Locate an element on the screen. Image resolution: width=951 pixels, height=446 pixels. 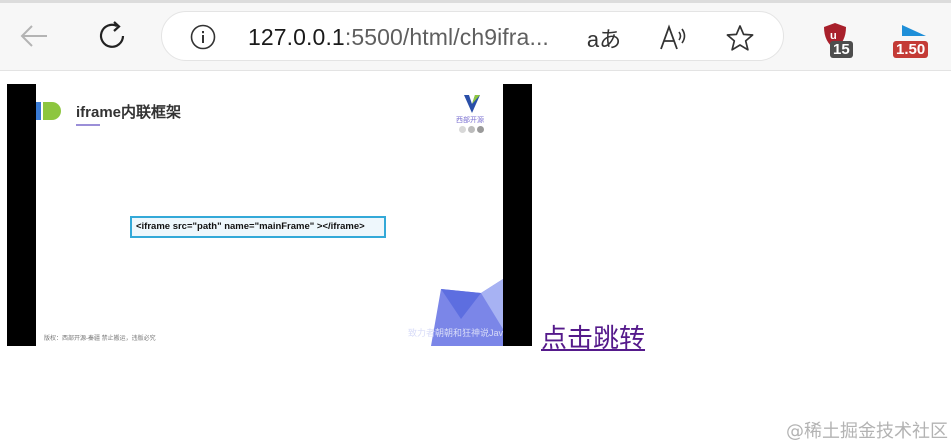
refresh-icon is located at coordinates (112, 34).